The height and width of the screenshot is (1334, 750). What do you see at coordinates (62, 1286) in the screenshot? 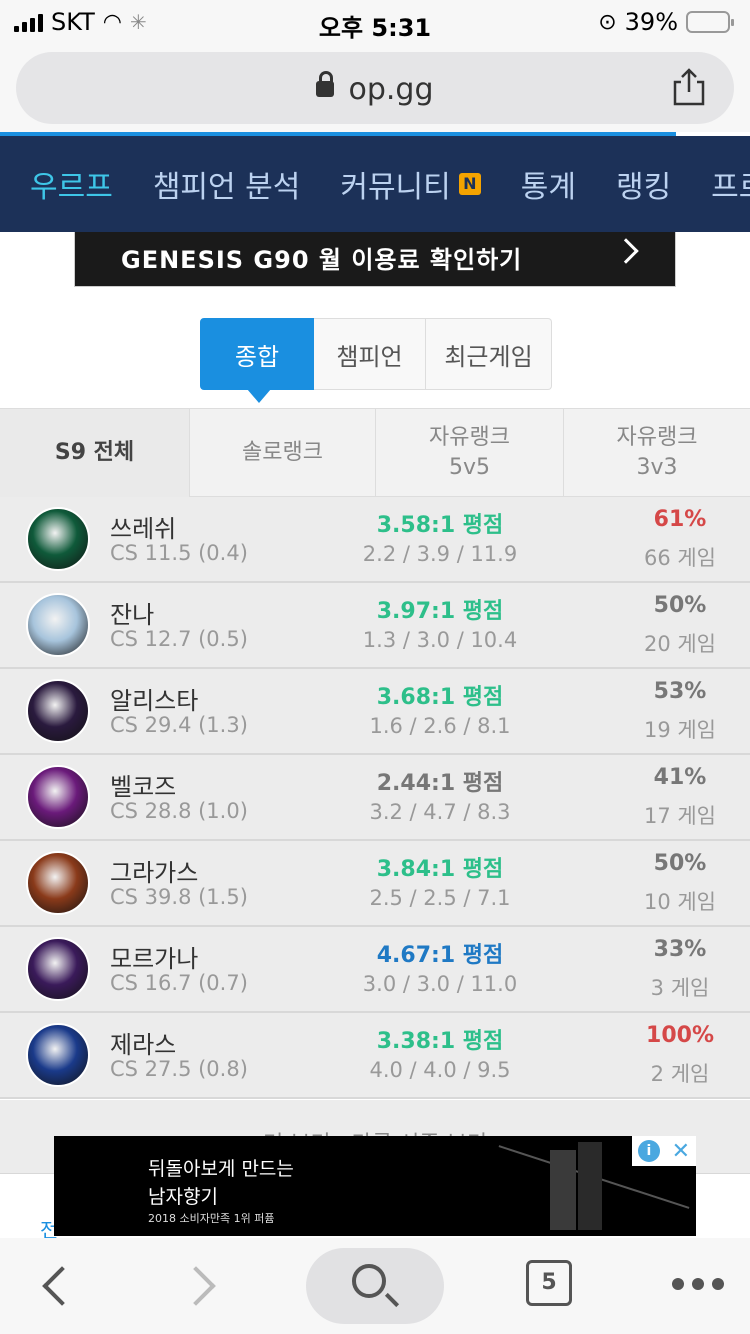
I see `back-icon` at bounding box center [62, 1286].